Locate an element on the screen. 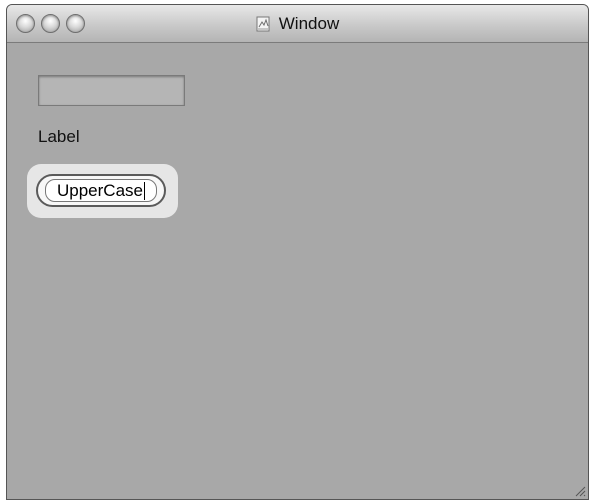  uppercase-field: UpperCase is located at coordinates (101, 190).